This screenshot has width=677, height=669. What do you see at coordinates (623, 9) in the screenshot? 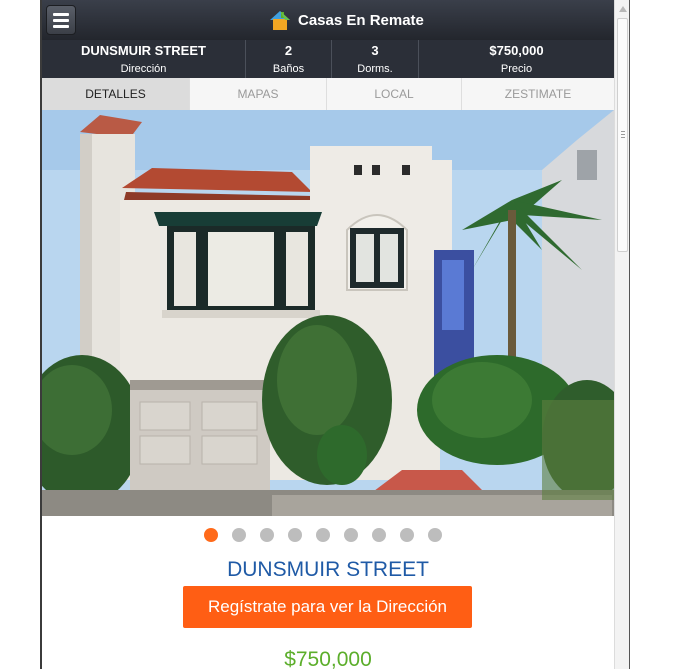
I see `scroll-up-arrow-icon` at bounding box center [623, 9].